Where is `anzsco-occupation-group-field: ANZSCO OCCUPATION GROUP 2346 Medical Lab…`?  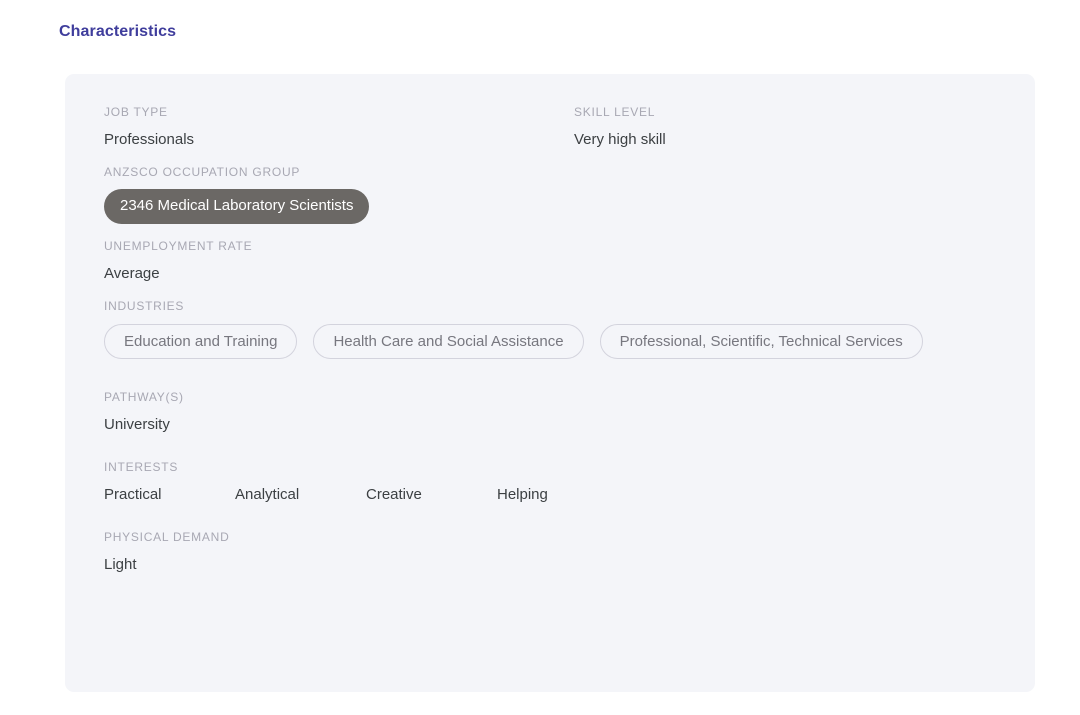
anzsco-occupation-group-field: ANZSCO OCCUPATION GROUP 2346 Medical Lab… is located at coordinates (550, 194).